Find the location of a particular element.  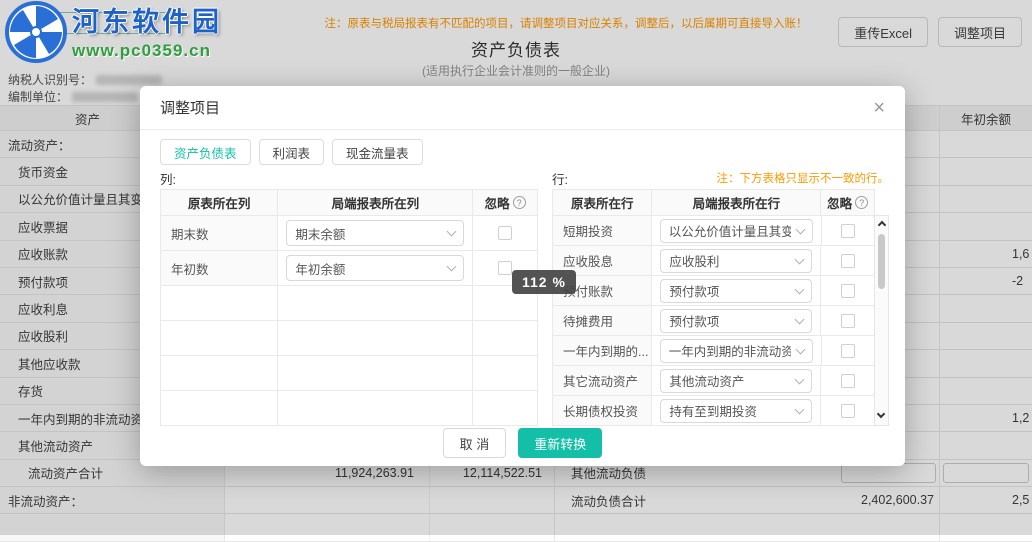

watermark: 河东软件园 www.pc0359.cn is located at coordinates (113, 32).